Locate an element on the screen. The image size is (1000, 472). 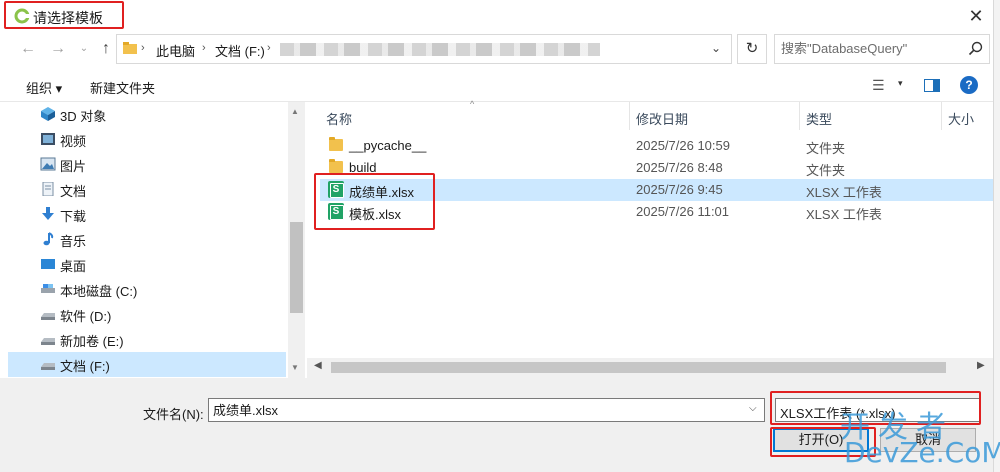
nav-item-documents: 文档 is located at coordinates (147, 189).